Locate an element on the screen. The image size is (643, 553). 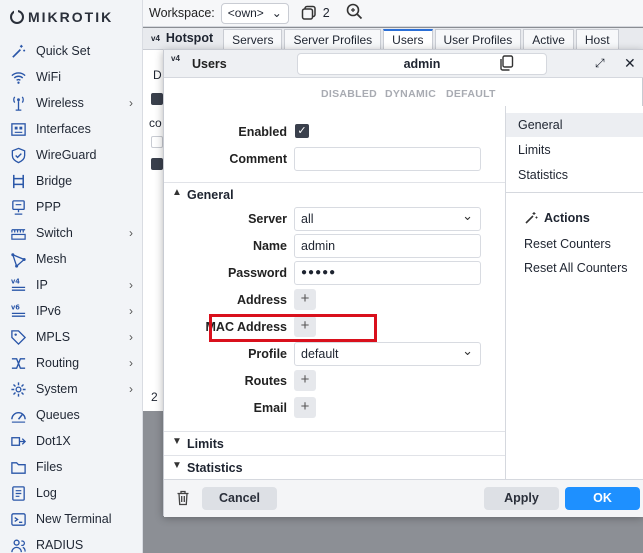
server-row: Server all is located at coordinates (334, 218).